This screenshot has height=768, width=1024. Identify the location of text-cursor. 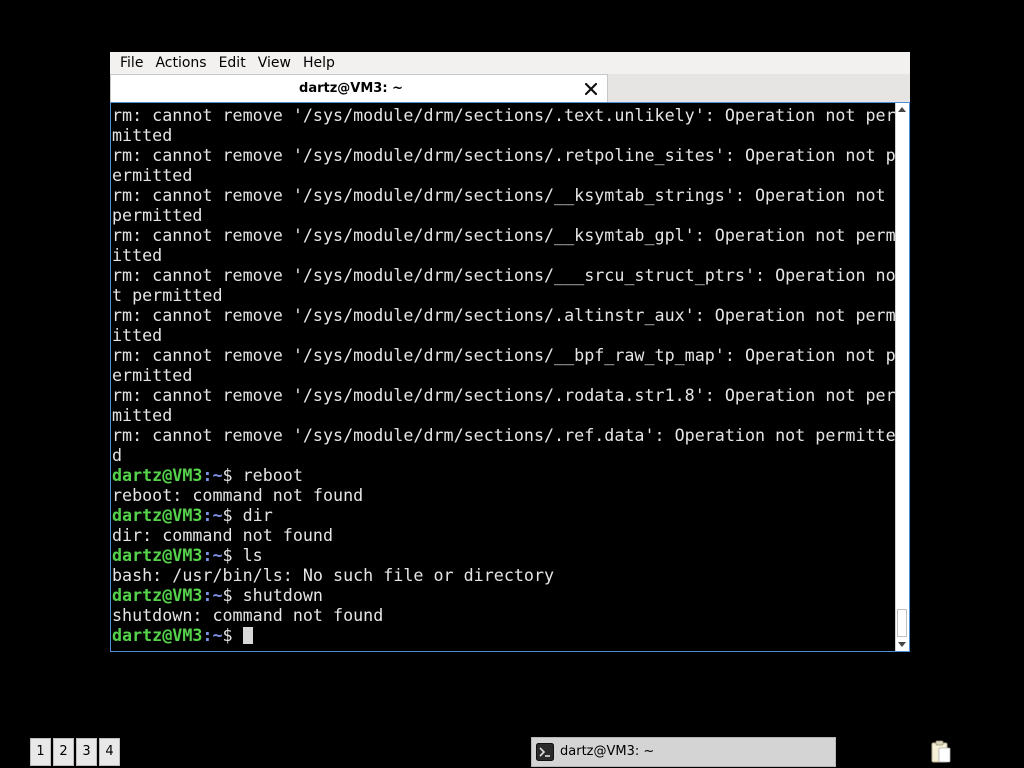
(247, 635).